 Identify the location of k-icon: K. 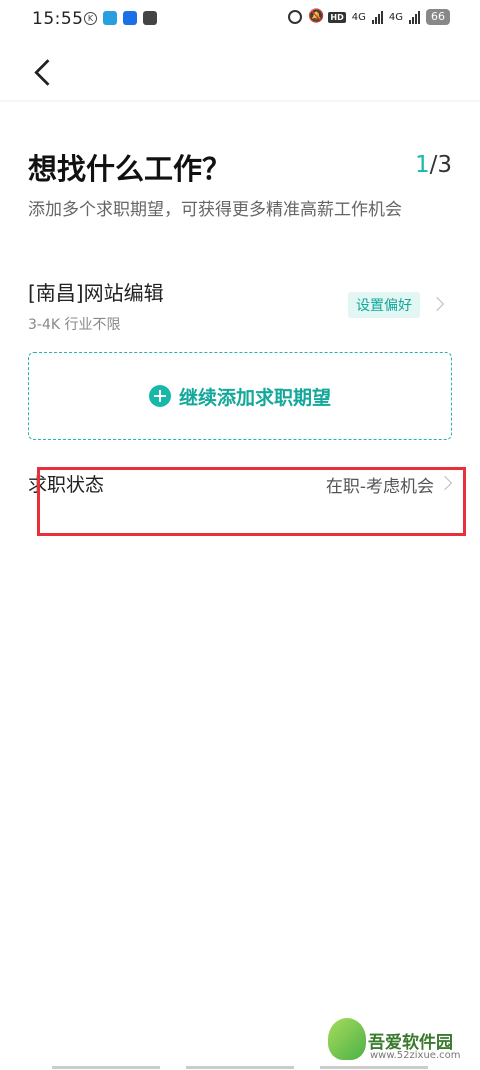
(90, 18).